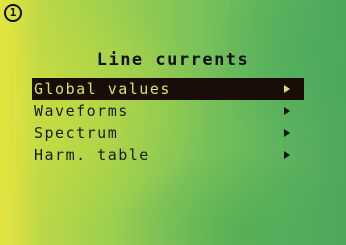  What do you see at coordinates (173, 60) in the screenshot?
I see `page-title: Line currents` at bounding box center [173, 60].